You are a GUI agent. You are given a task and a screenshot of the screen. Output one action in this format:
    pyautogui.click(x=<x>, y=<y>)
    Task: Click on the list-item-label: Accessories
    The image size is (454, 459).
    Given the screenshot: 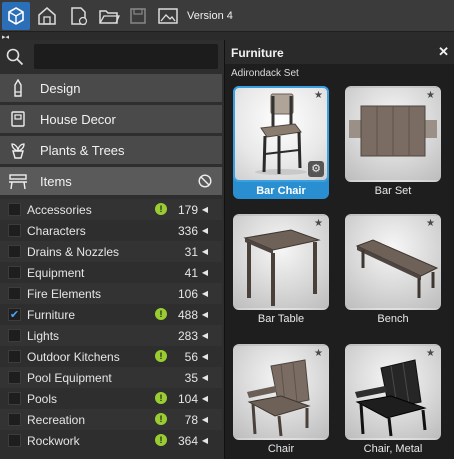 What is the action you would take?
    pyautogui.click(x=59, y=210)
    